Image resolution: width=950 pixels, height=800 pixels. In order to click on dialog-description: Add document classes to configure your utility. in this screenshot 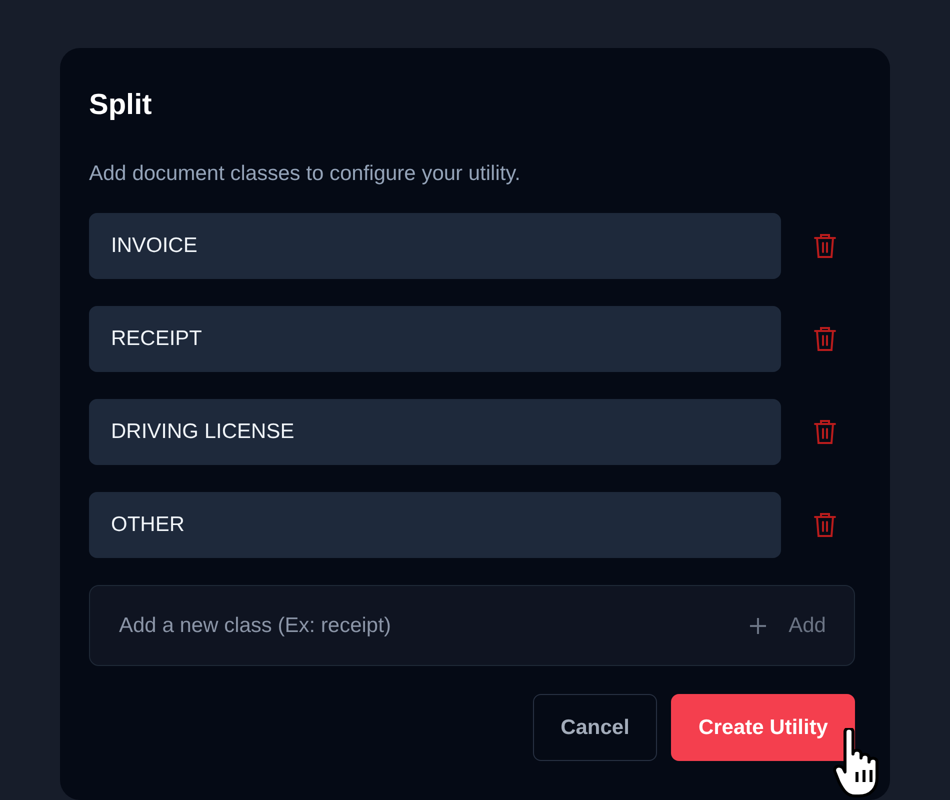, I will do `click(305, 174)`.